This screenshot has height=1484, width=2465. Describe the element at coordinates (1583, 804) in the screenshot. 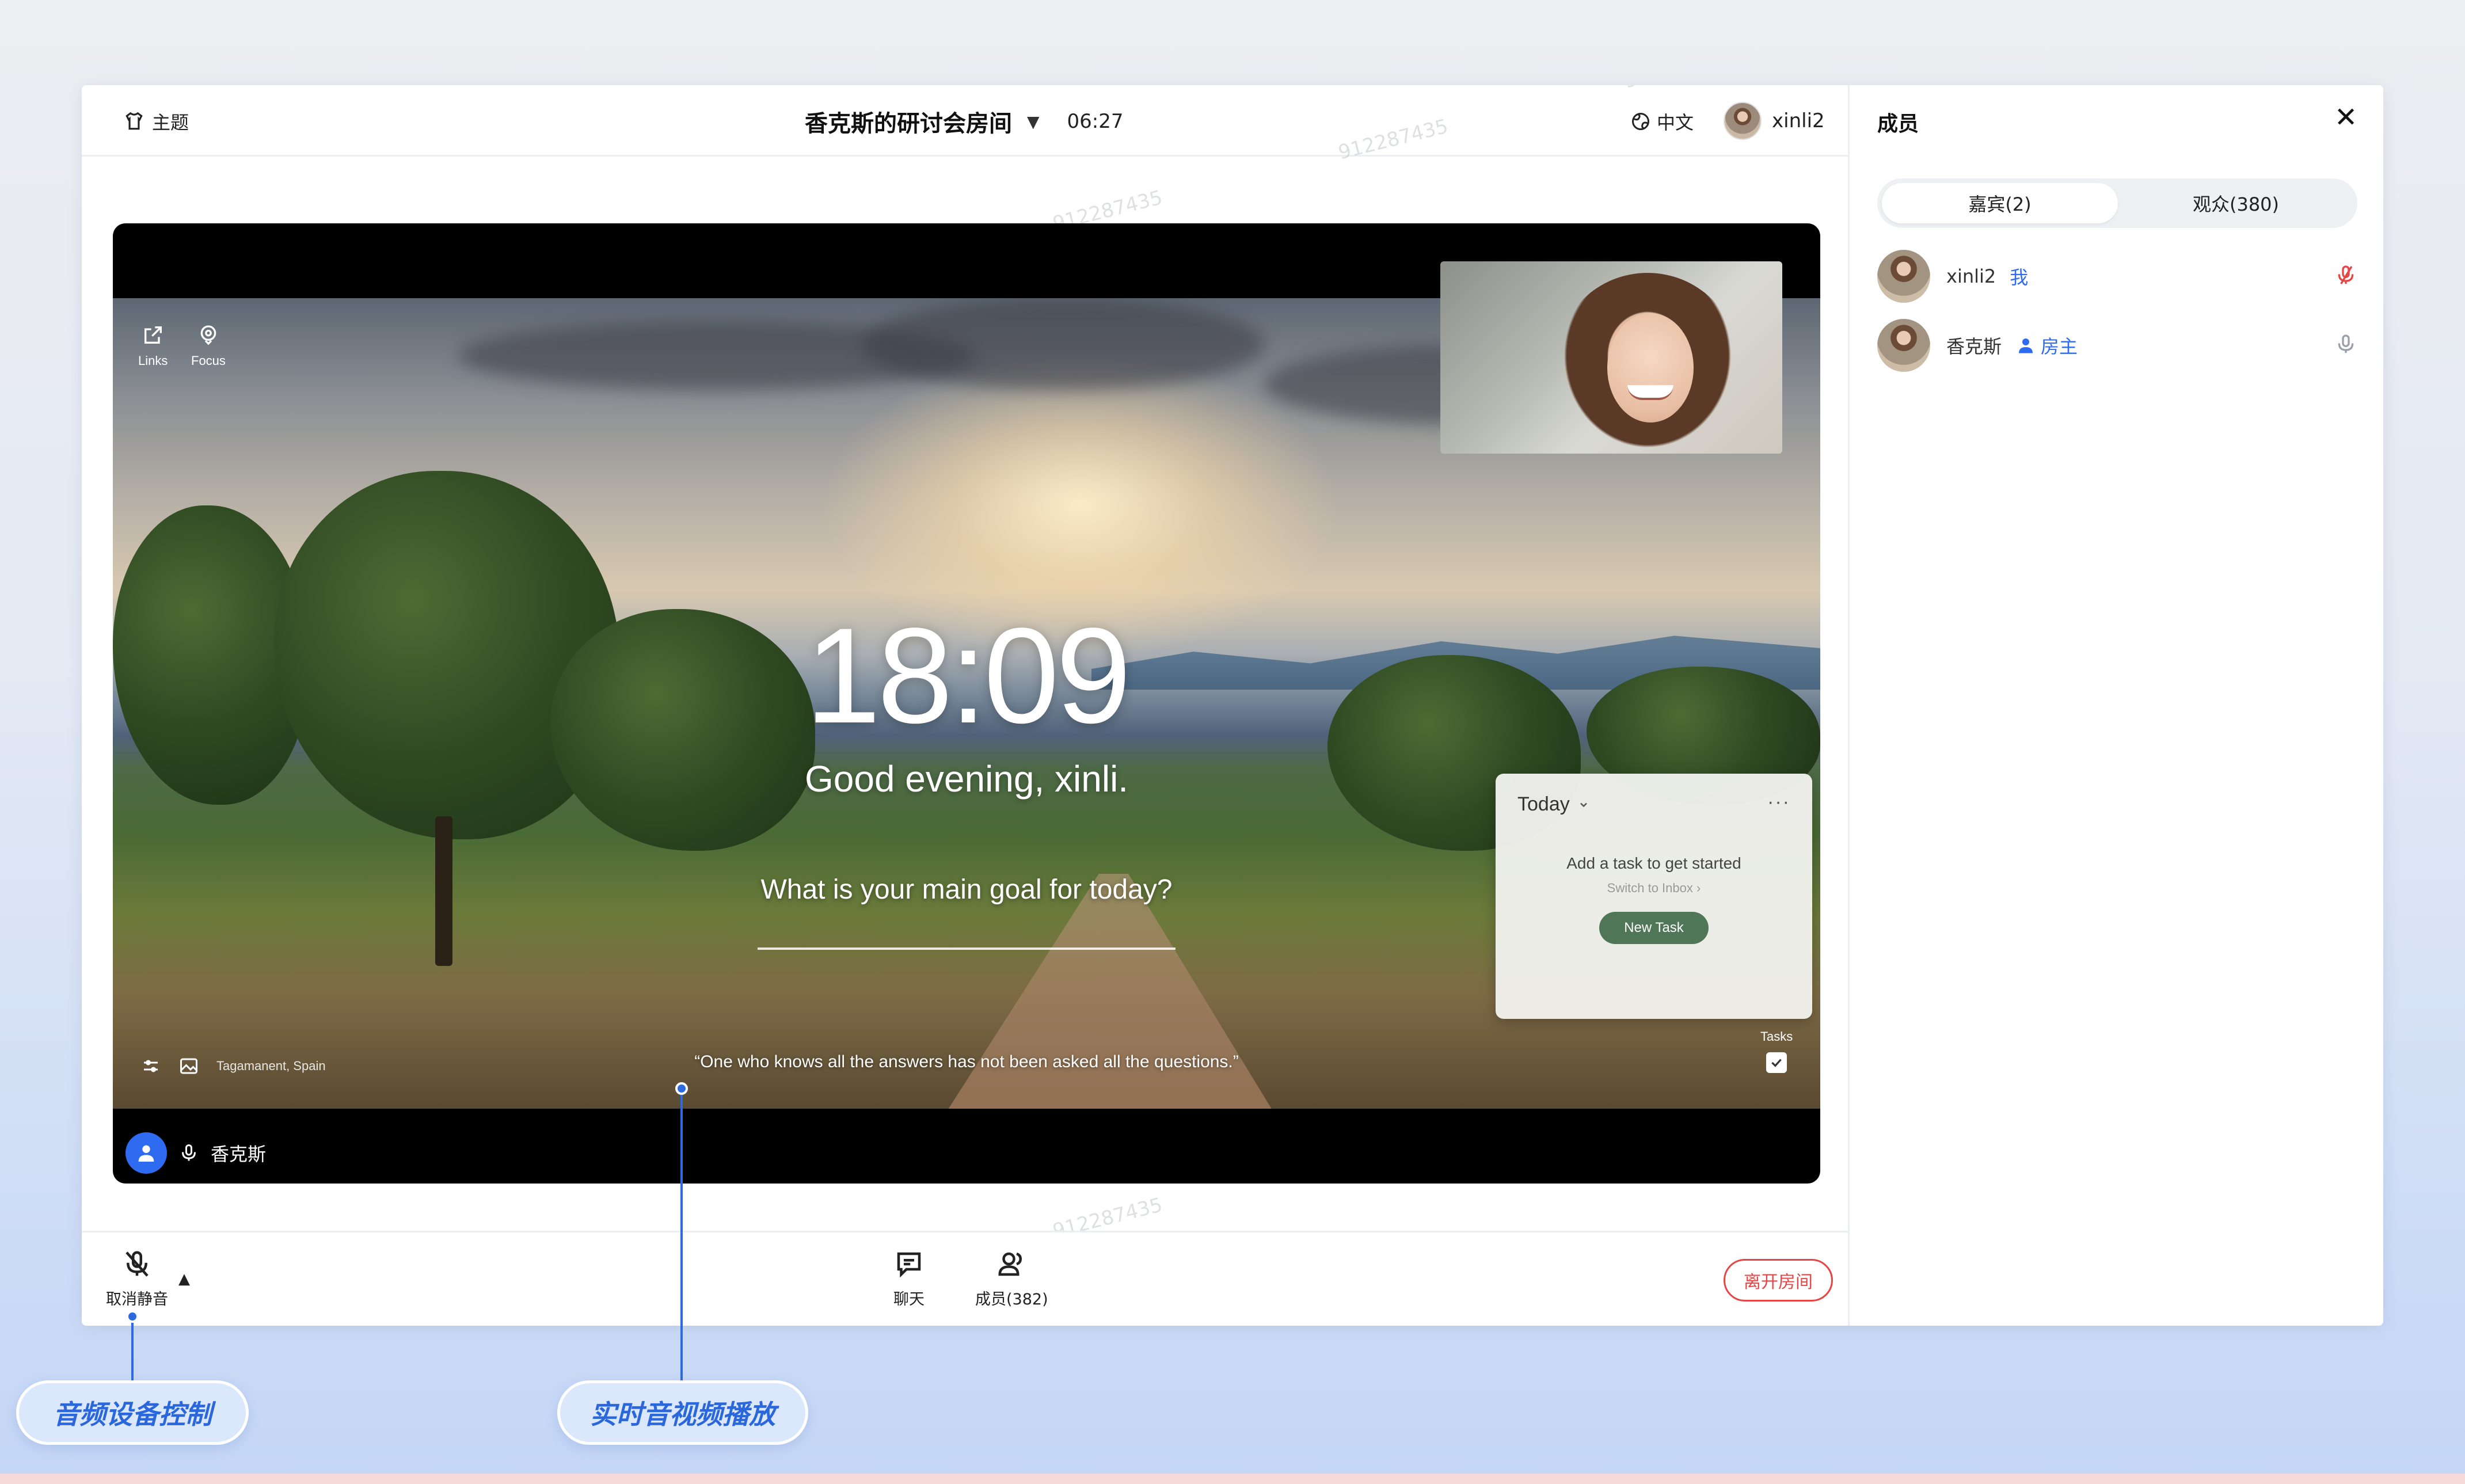

I see `chevron-down-icon` at that location.